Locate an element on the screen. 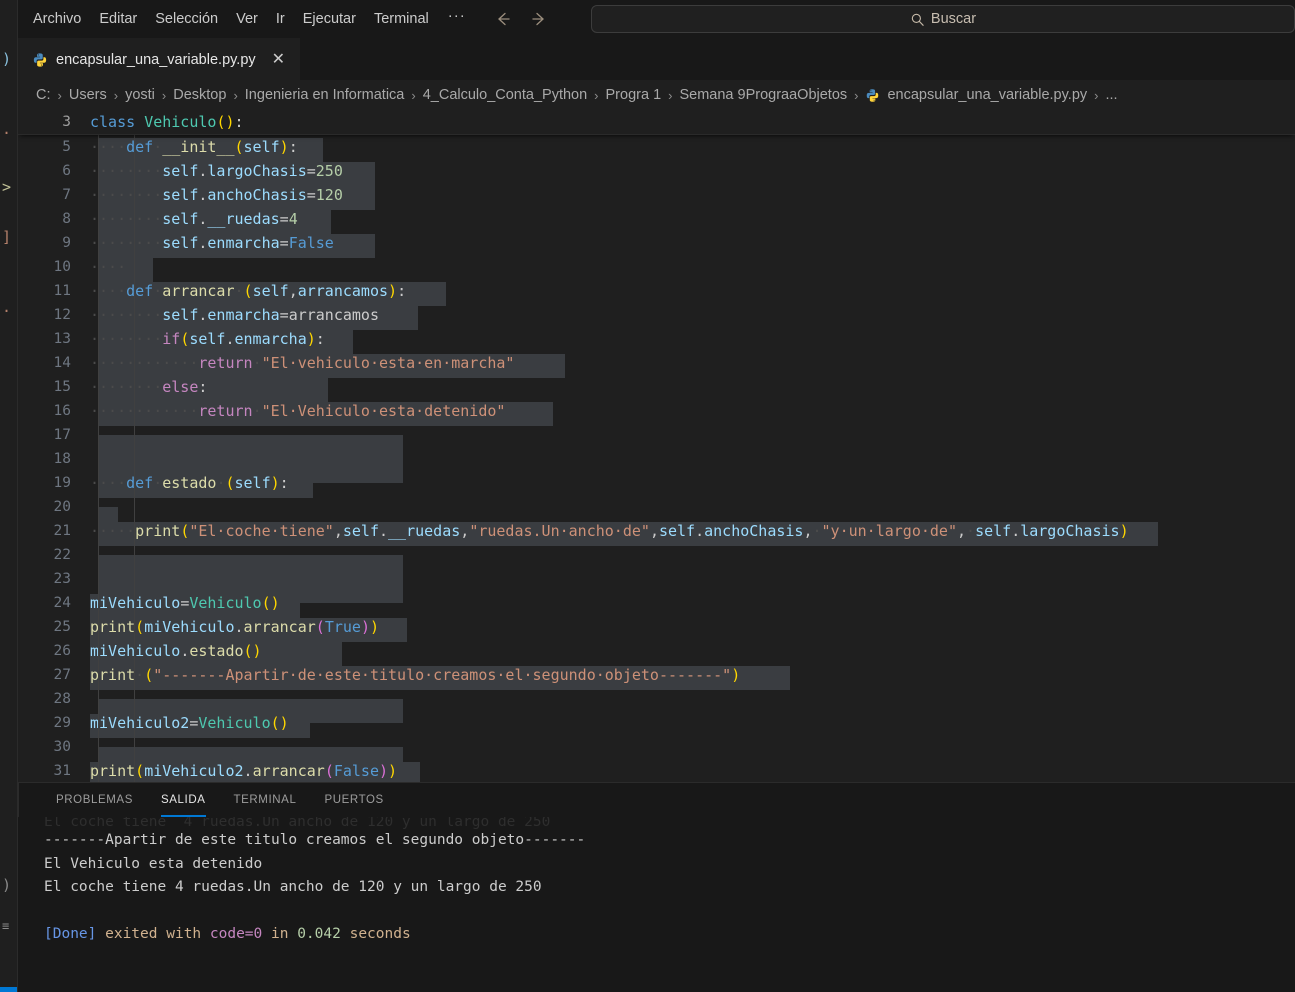  code-line: 11 ····def·arrancar·(self,arrancamos): is located at coordinates (656, 292).